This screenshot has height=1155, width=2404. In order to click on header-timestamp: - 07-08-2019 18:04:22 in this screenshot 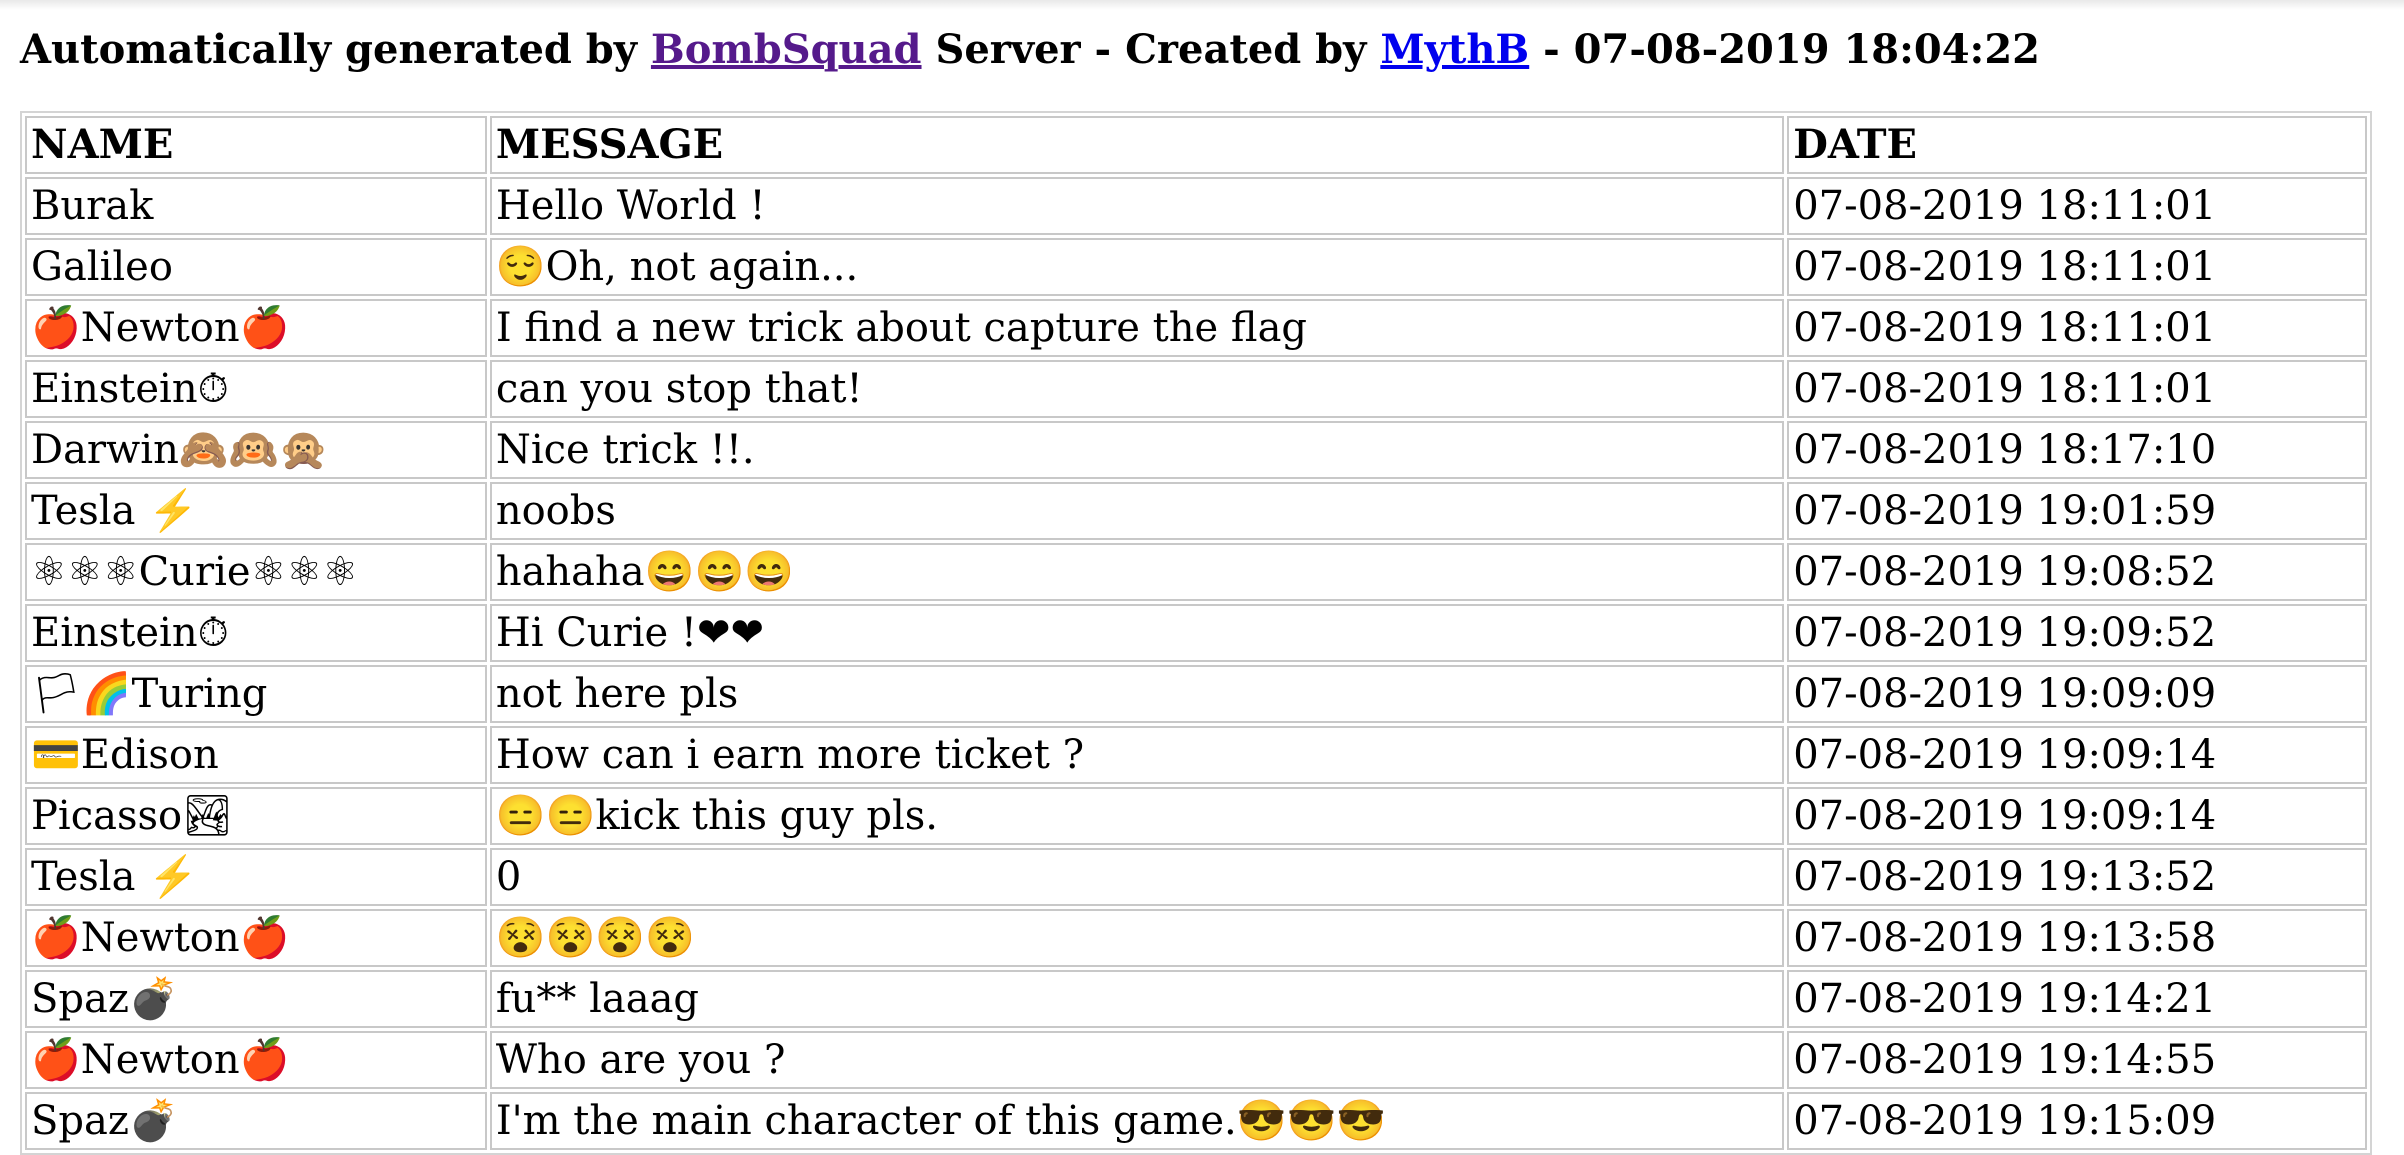, I will do `click(1784, 49)`.